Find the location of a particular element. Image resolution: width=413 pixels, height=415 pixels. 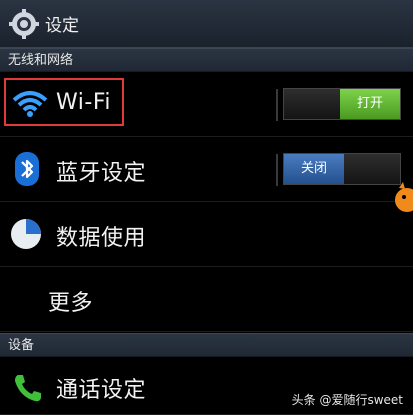

phone-icon is located at coordinates (28, 388).